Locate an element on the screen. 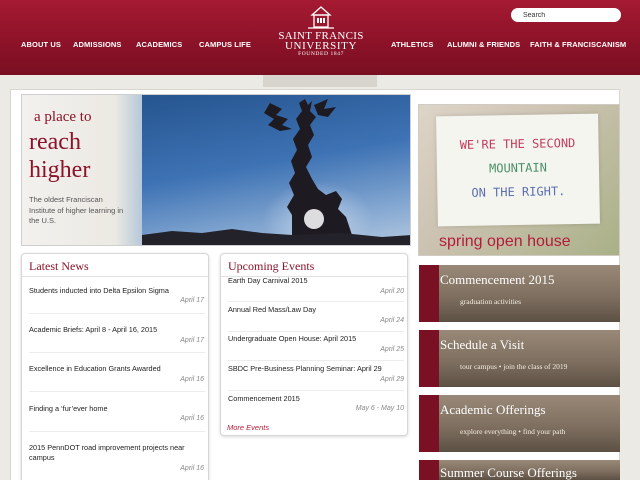 The height and width of the screenshot is (480, 640). search-input is located at coordinates (566, 15).